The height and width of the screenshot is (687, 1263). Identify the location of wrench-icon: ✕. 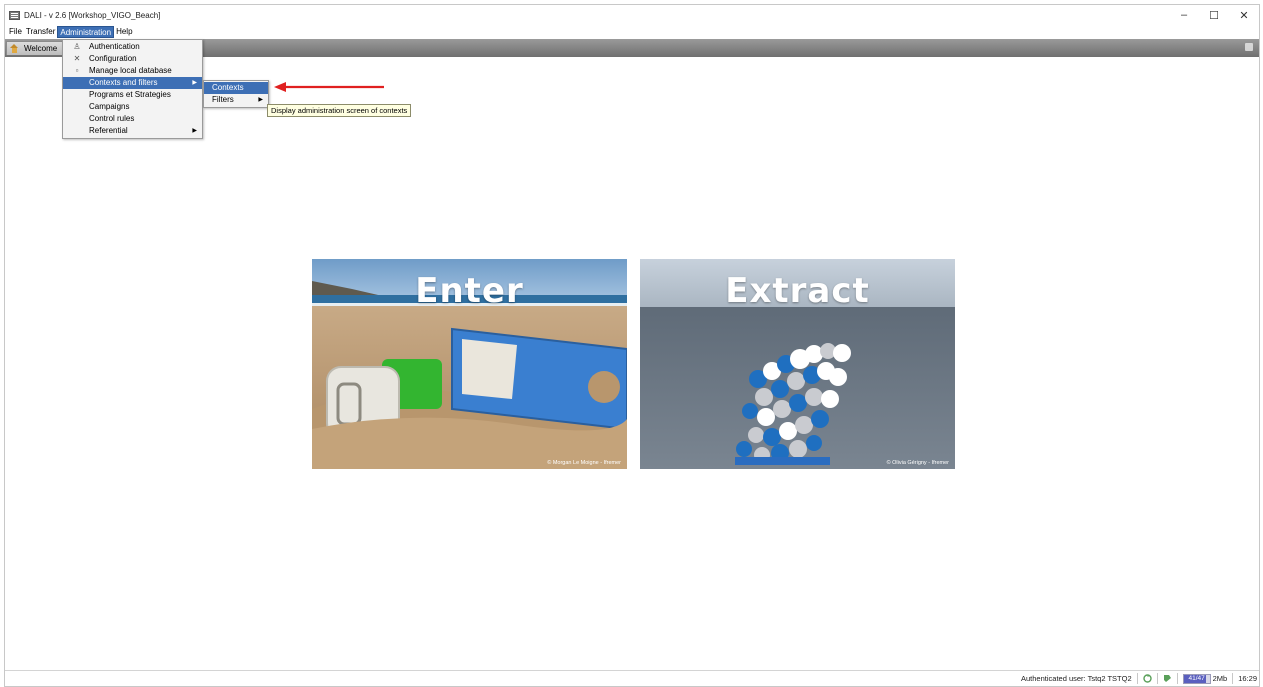
(77, 58).